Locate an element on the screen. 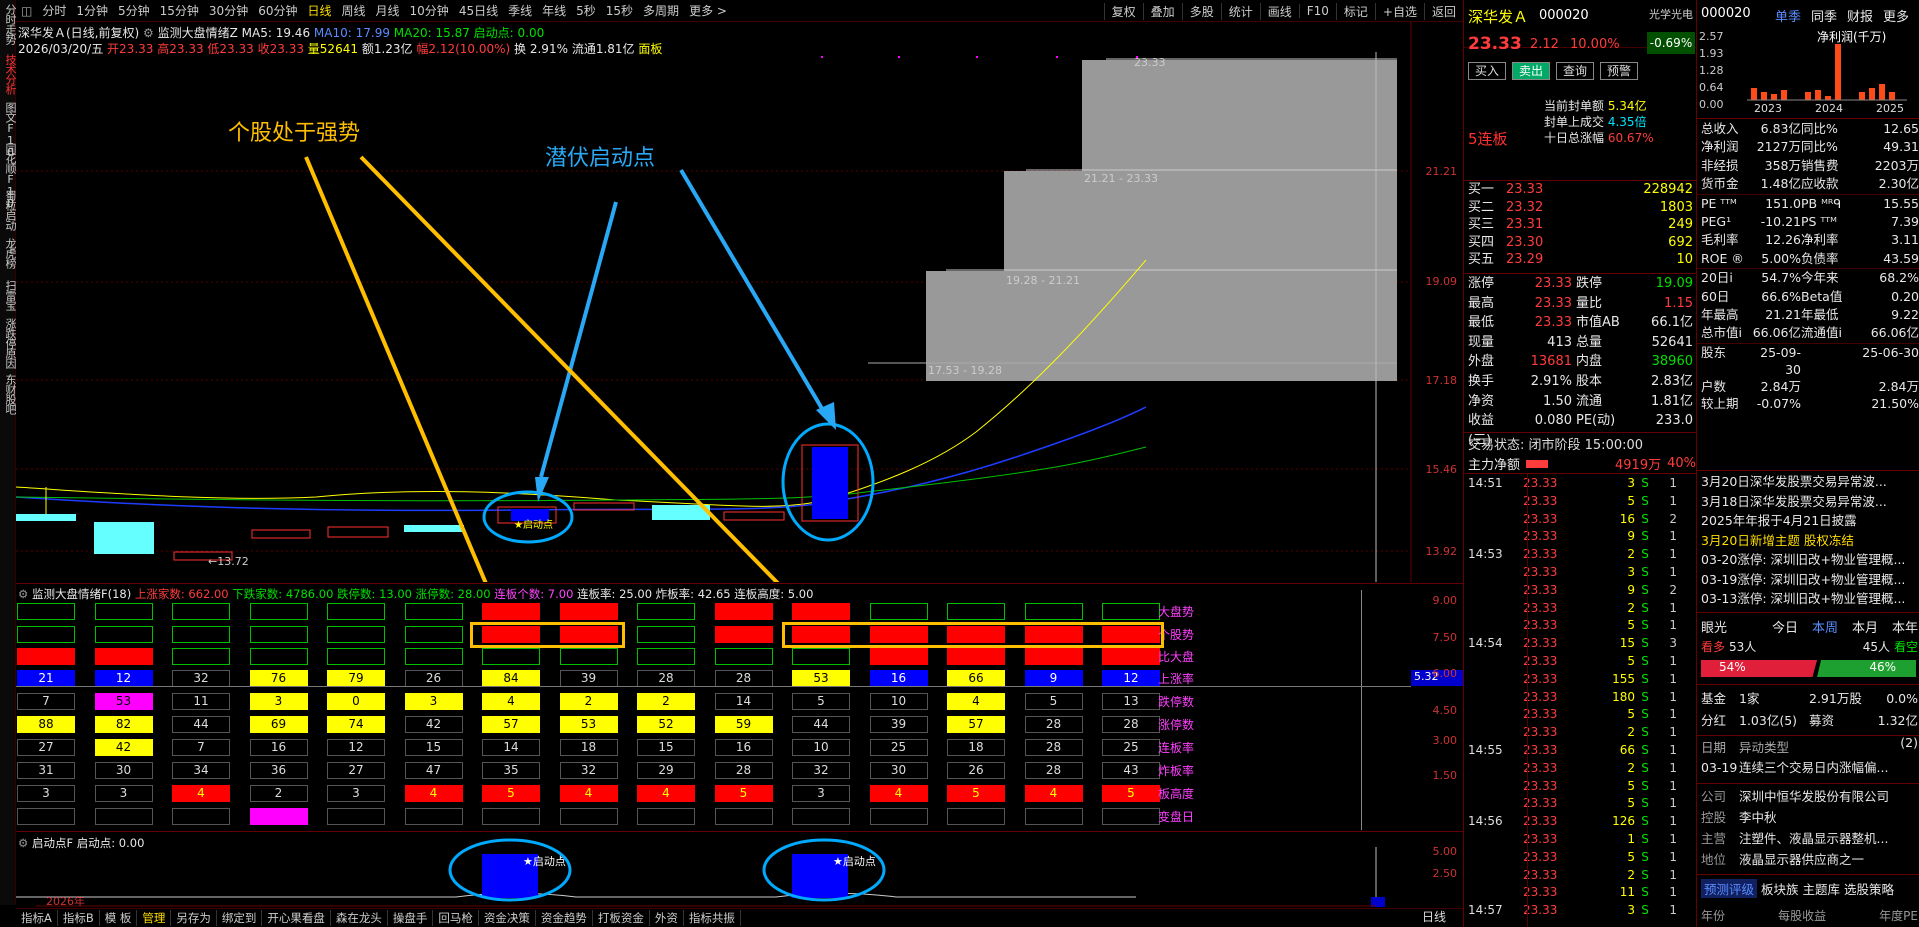 Image resolution: width=1919 pixels, height=927 pixels. fund-bottom-tab-2: 主题库 is located at coordinates (1822, 888).